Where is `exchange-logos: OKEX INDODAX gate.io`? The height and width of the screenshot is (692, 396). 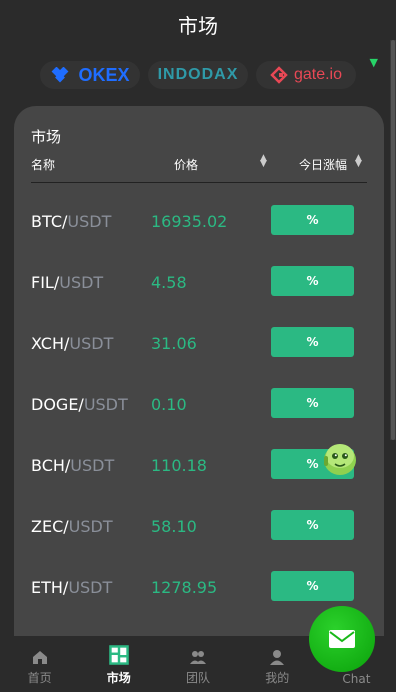
exchange-logos: OKEX INDODAX gate.io is located at coordinates (198, 75).